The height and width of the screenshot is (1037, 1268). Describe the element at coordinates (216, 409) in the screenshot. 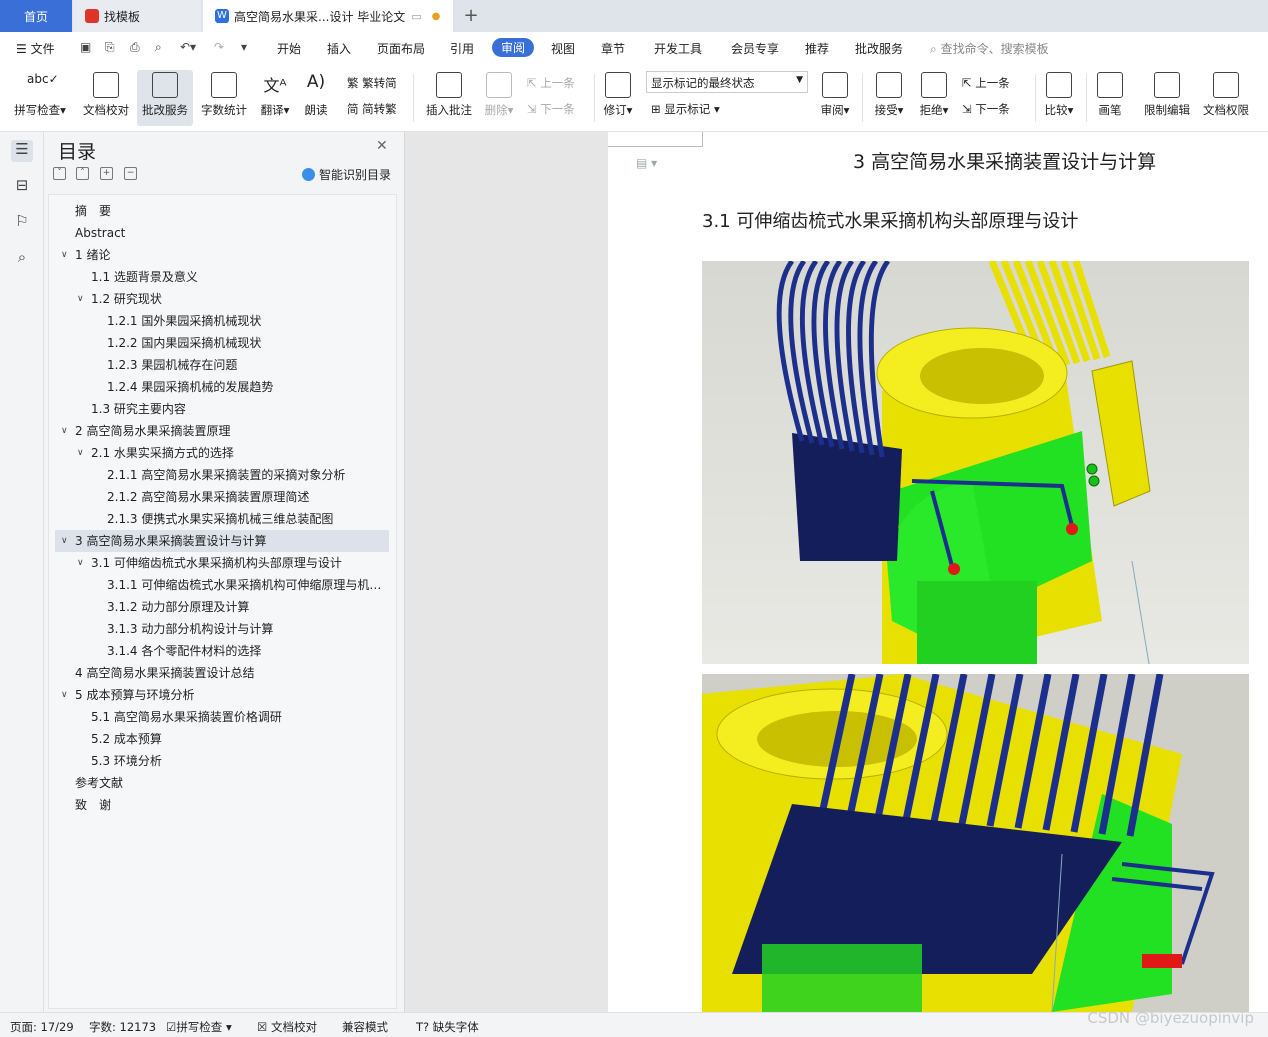

I see `toc-item: 1.3 研究主要内容` at that location.